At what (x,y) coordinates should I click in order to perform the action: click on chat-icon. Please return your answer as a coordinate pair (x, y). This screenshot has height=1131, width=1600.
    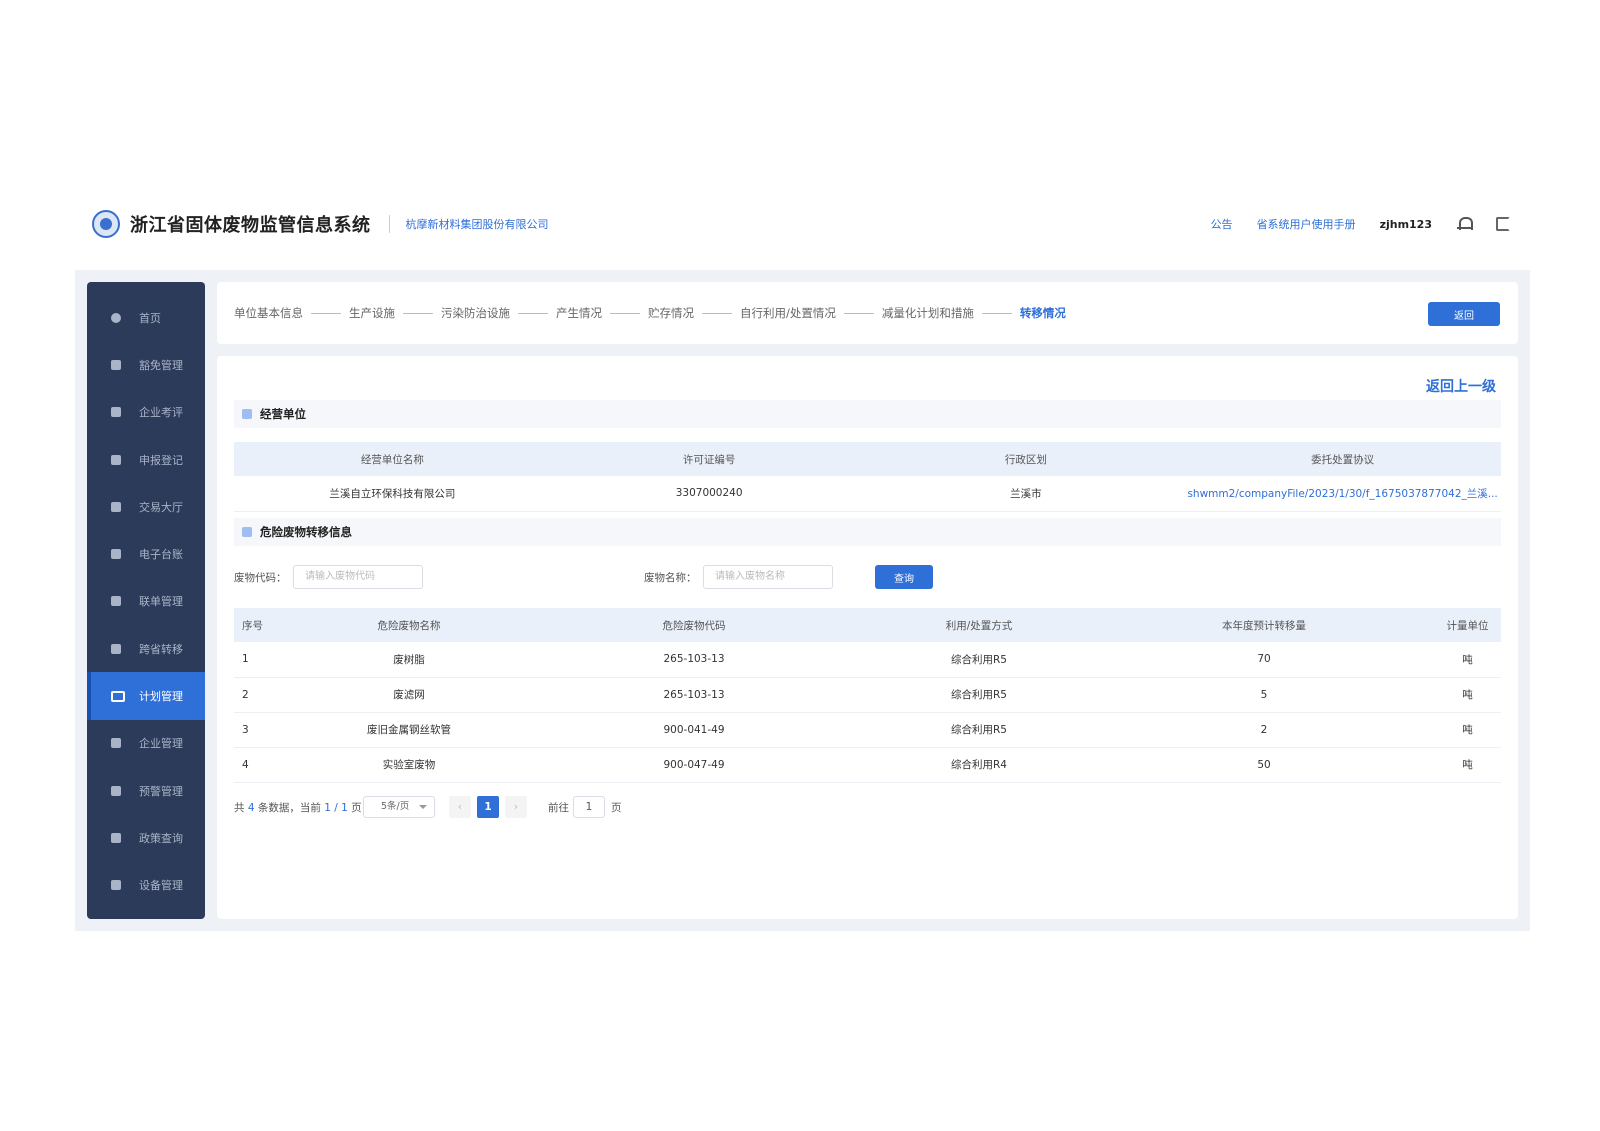
    Looking at the image, I should click on (116, 412).